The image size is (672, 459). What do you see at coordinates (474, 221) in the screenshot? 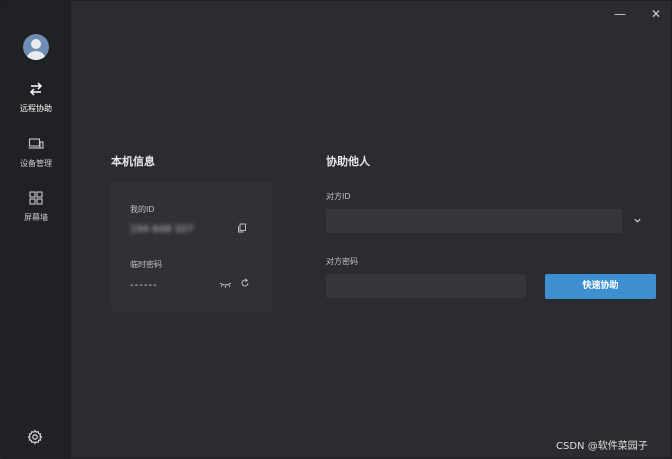
I see `peer-id-input` at bounding box center [474, 221].